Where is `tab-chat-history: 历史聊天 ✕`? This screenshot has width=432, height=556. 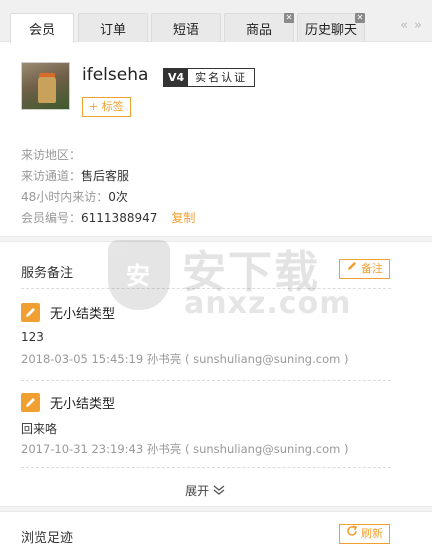
tab-chat-history: 历史聊天 ✕ is located at coordinates (331, 27).